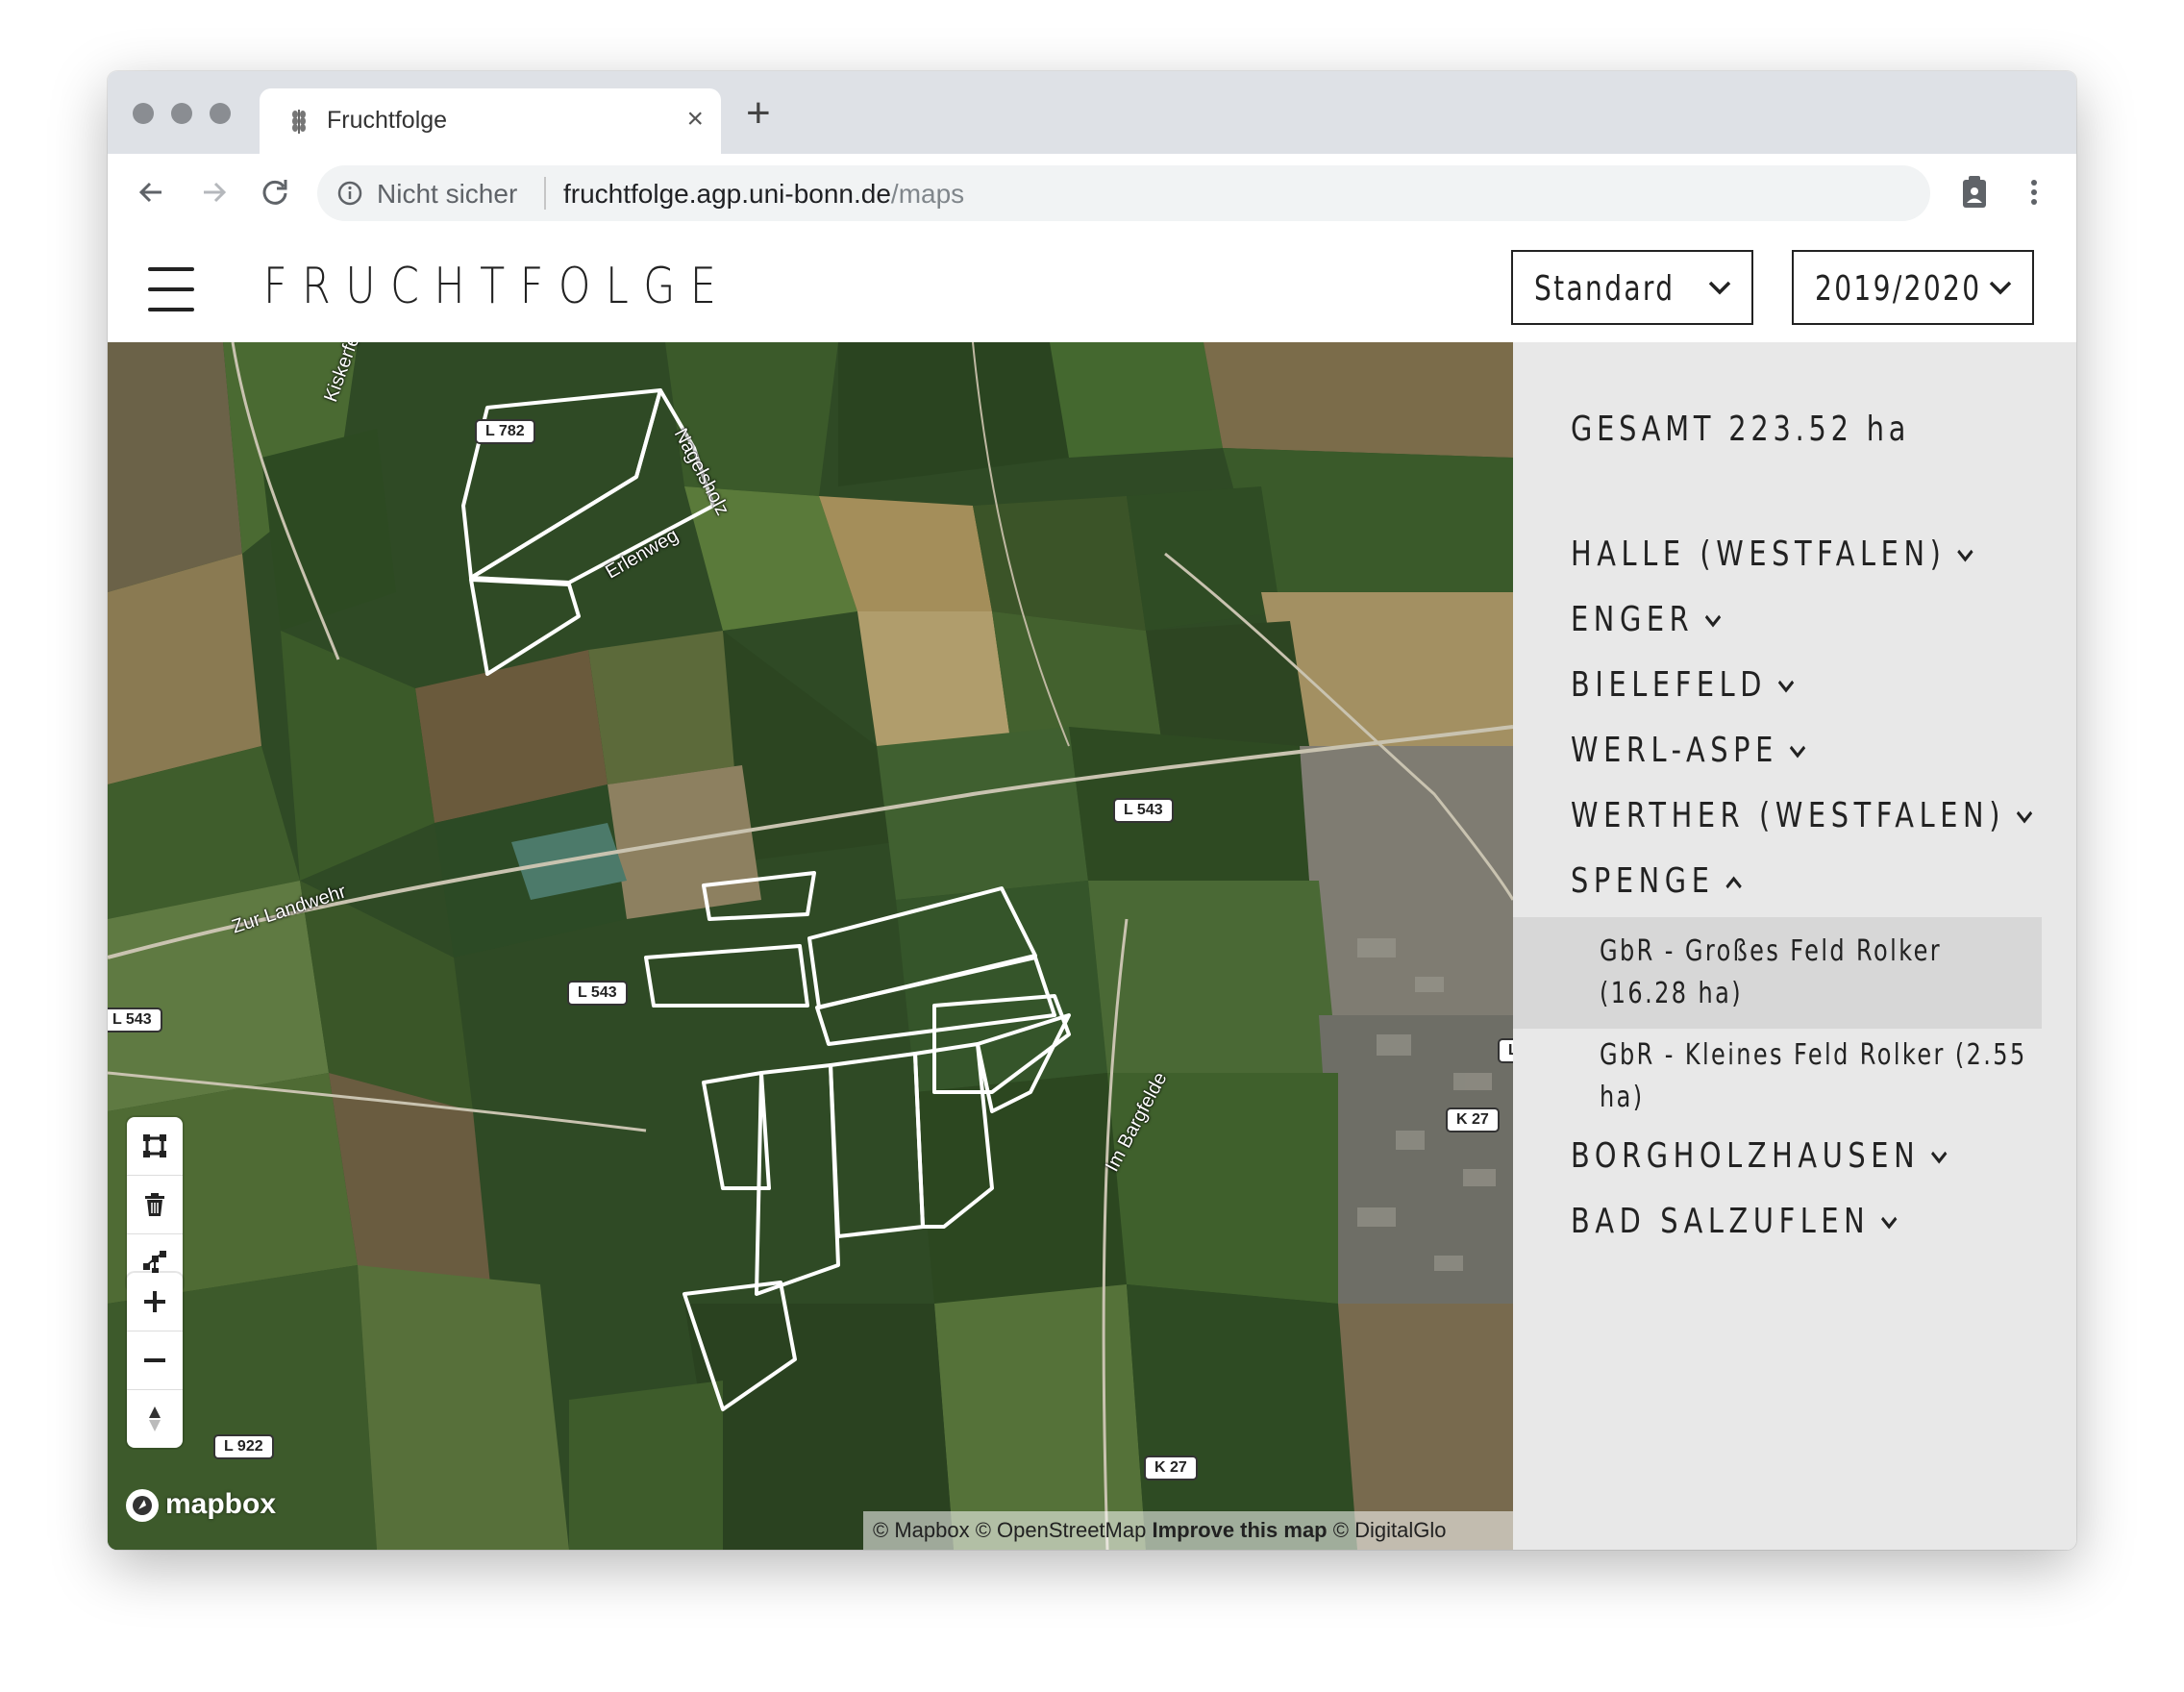 This screenshot has height=1692, width=2184. What do you see at coordinates (1670, 685) in the screenshot?
I see `location-label: BIELEFELD` at bounding box center [1670, 685].